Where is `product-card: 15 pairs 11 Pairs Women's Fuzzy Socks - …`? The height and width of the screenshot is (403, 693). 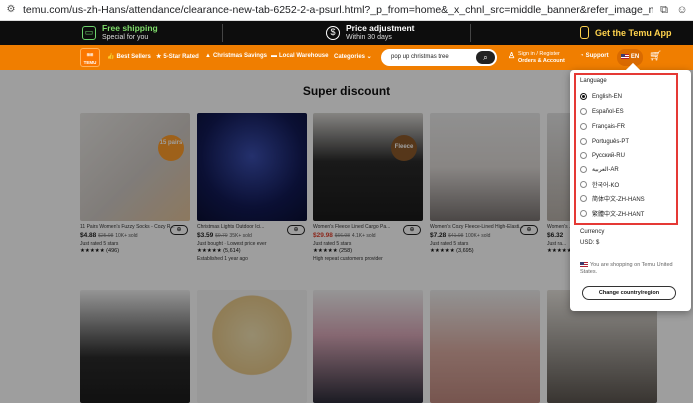
product-card: 15 pairs 11 Pairs Women's Fuzzy Socks - … is located at coordinates (135, 183).